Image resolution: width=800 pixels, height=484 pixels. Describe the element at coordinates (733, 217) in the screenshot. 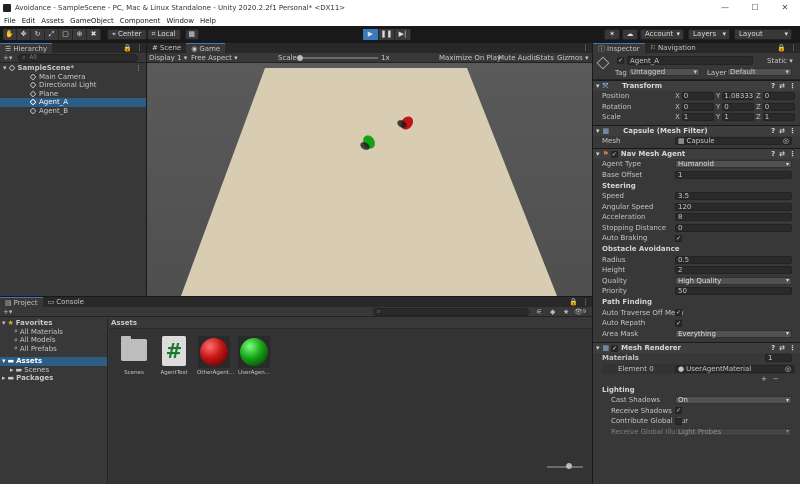

I see `acceleration-field: 8` at that location.